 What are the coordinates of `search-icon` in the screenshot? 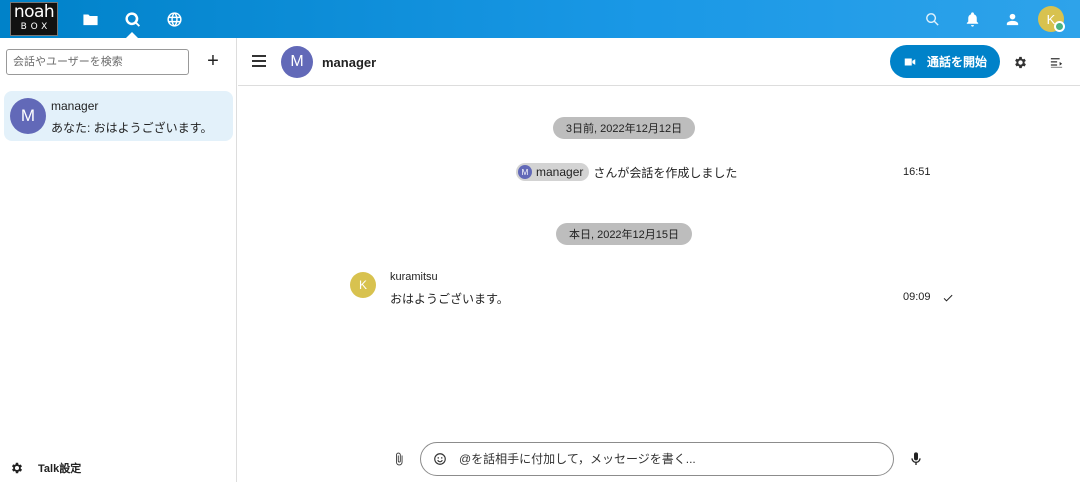 It's located at (932, 19).